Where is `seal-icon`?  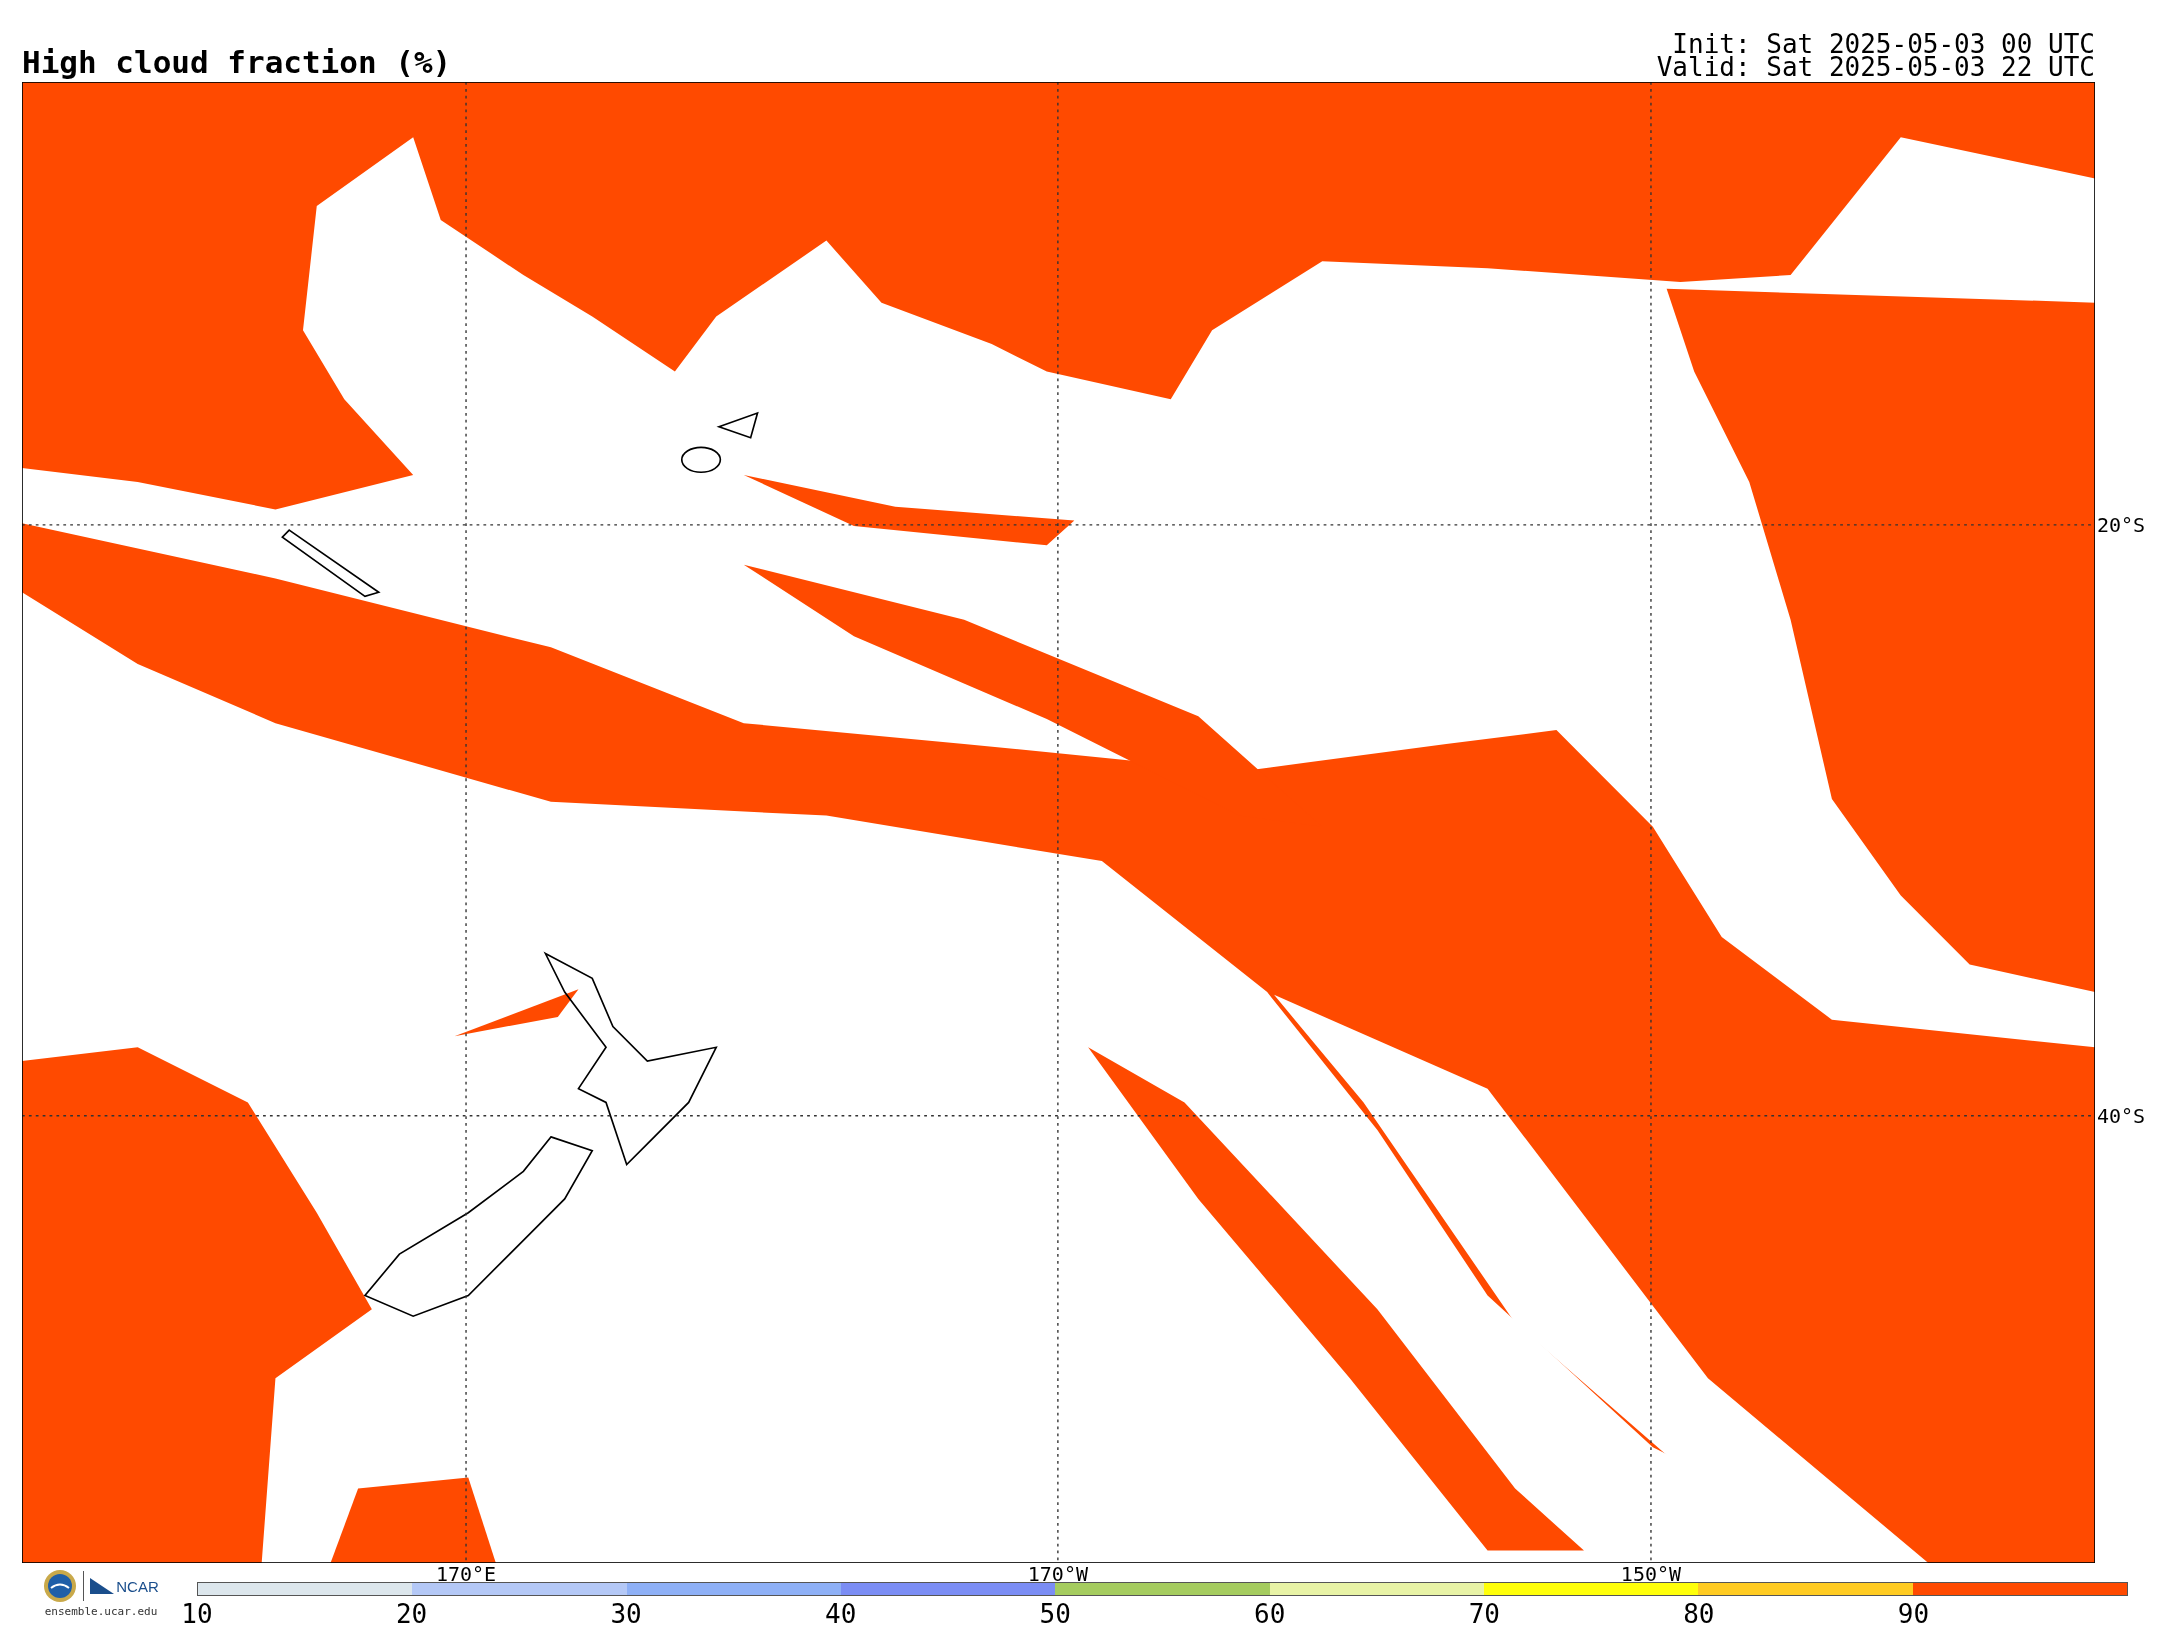
seal-icon is located at coordinates (60, 1586).